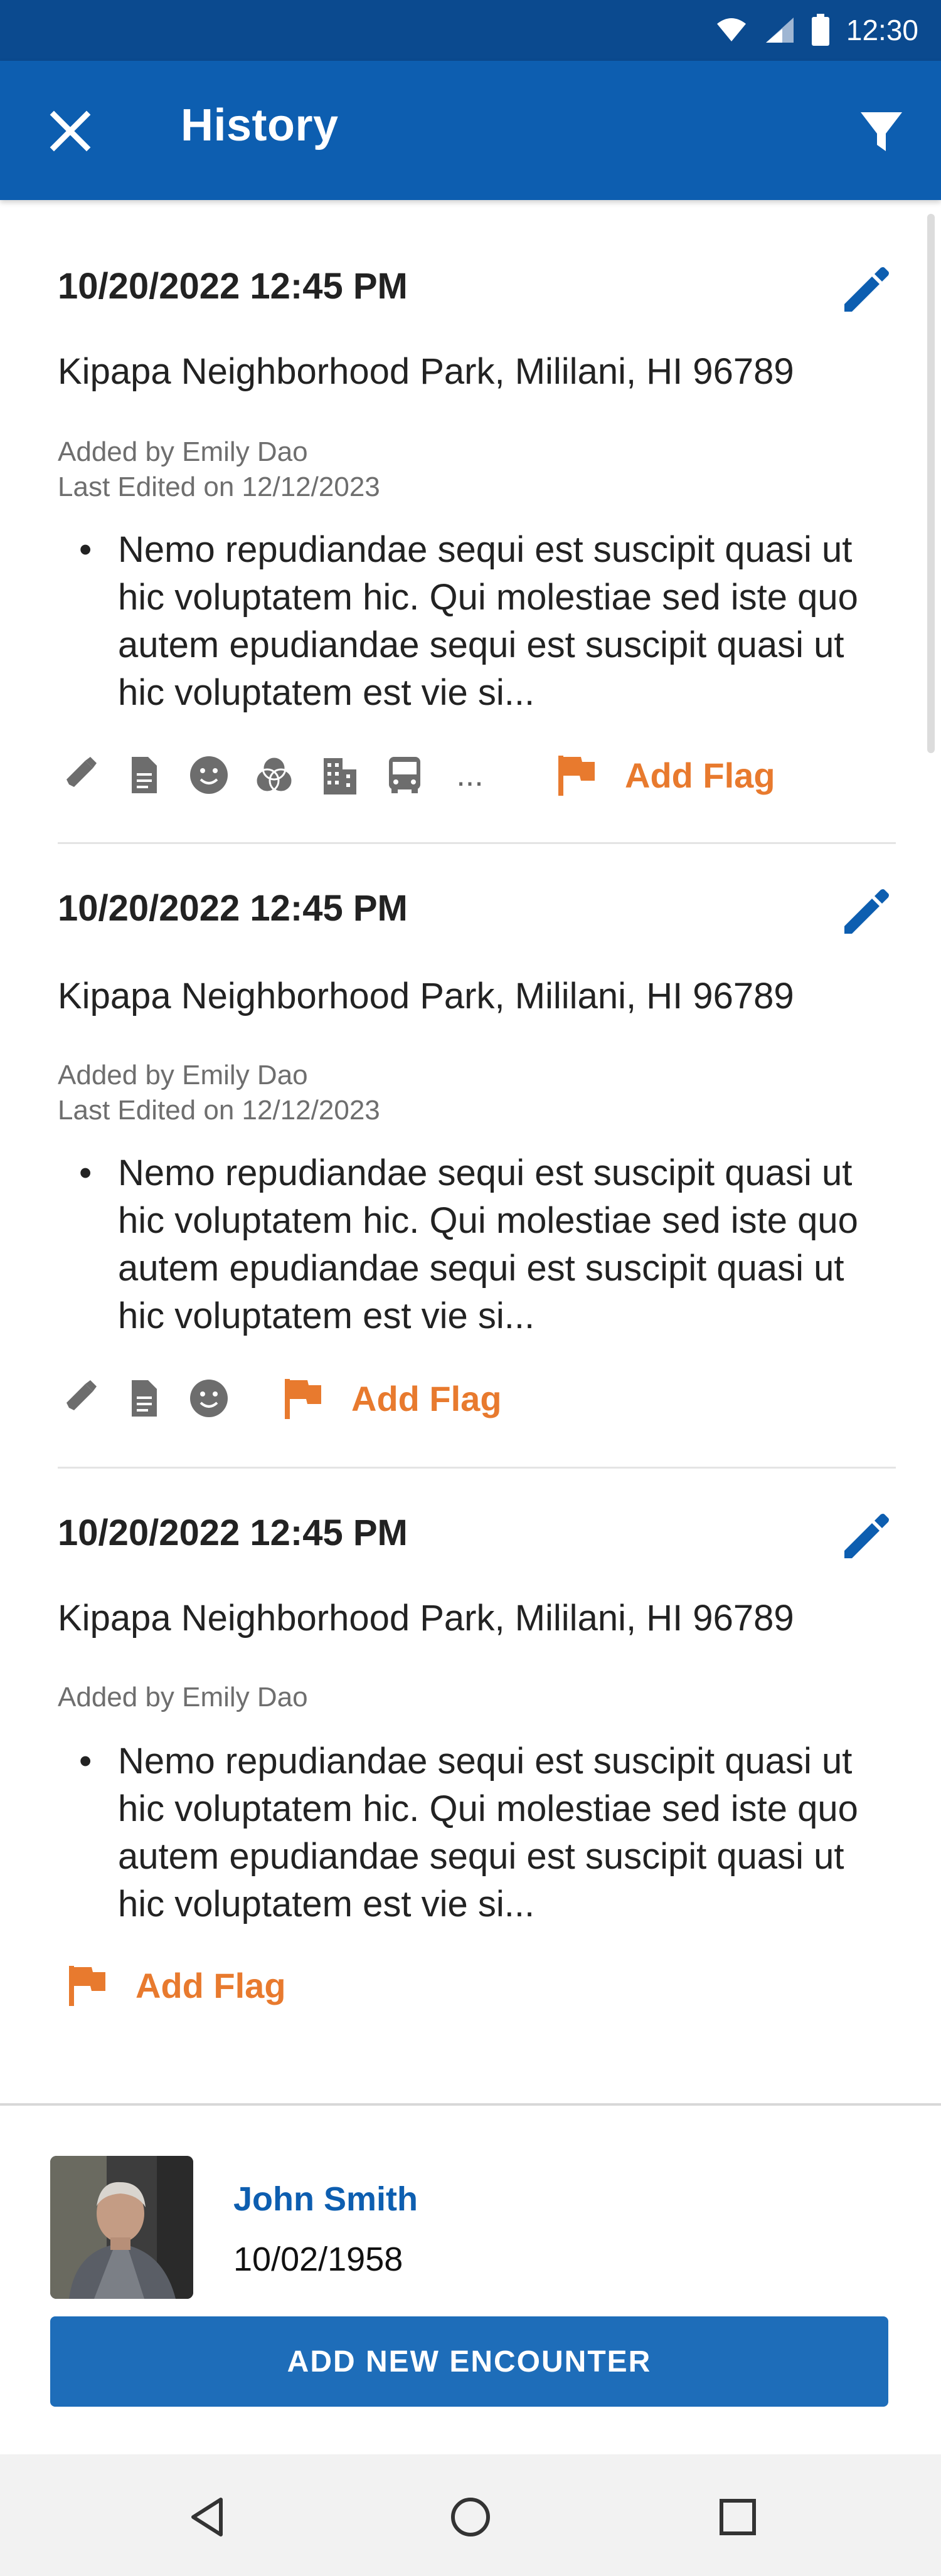 The height and width of the screenshot is (2576, 941). I want to click on system-nav-bar, so click(470, 2515).